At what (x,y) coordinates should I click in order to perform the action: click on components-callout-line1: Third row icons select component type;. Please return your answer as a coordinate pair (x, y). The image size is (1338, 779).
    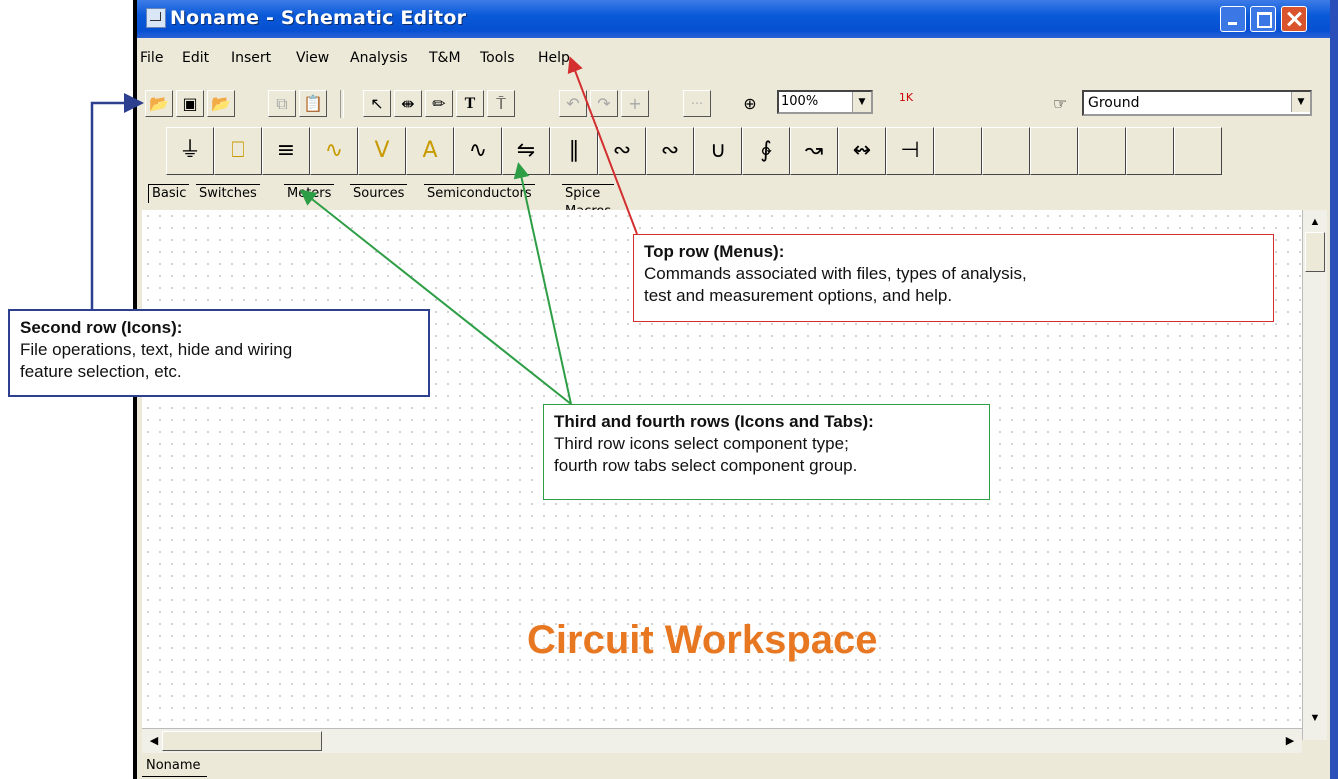
    Looking at the image, I should click on (701, 443).